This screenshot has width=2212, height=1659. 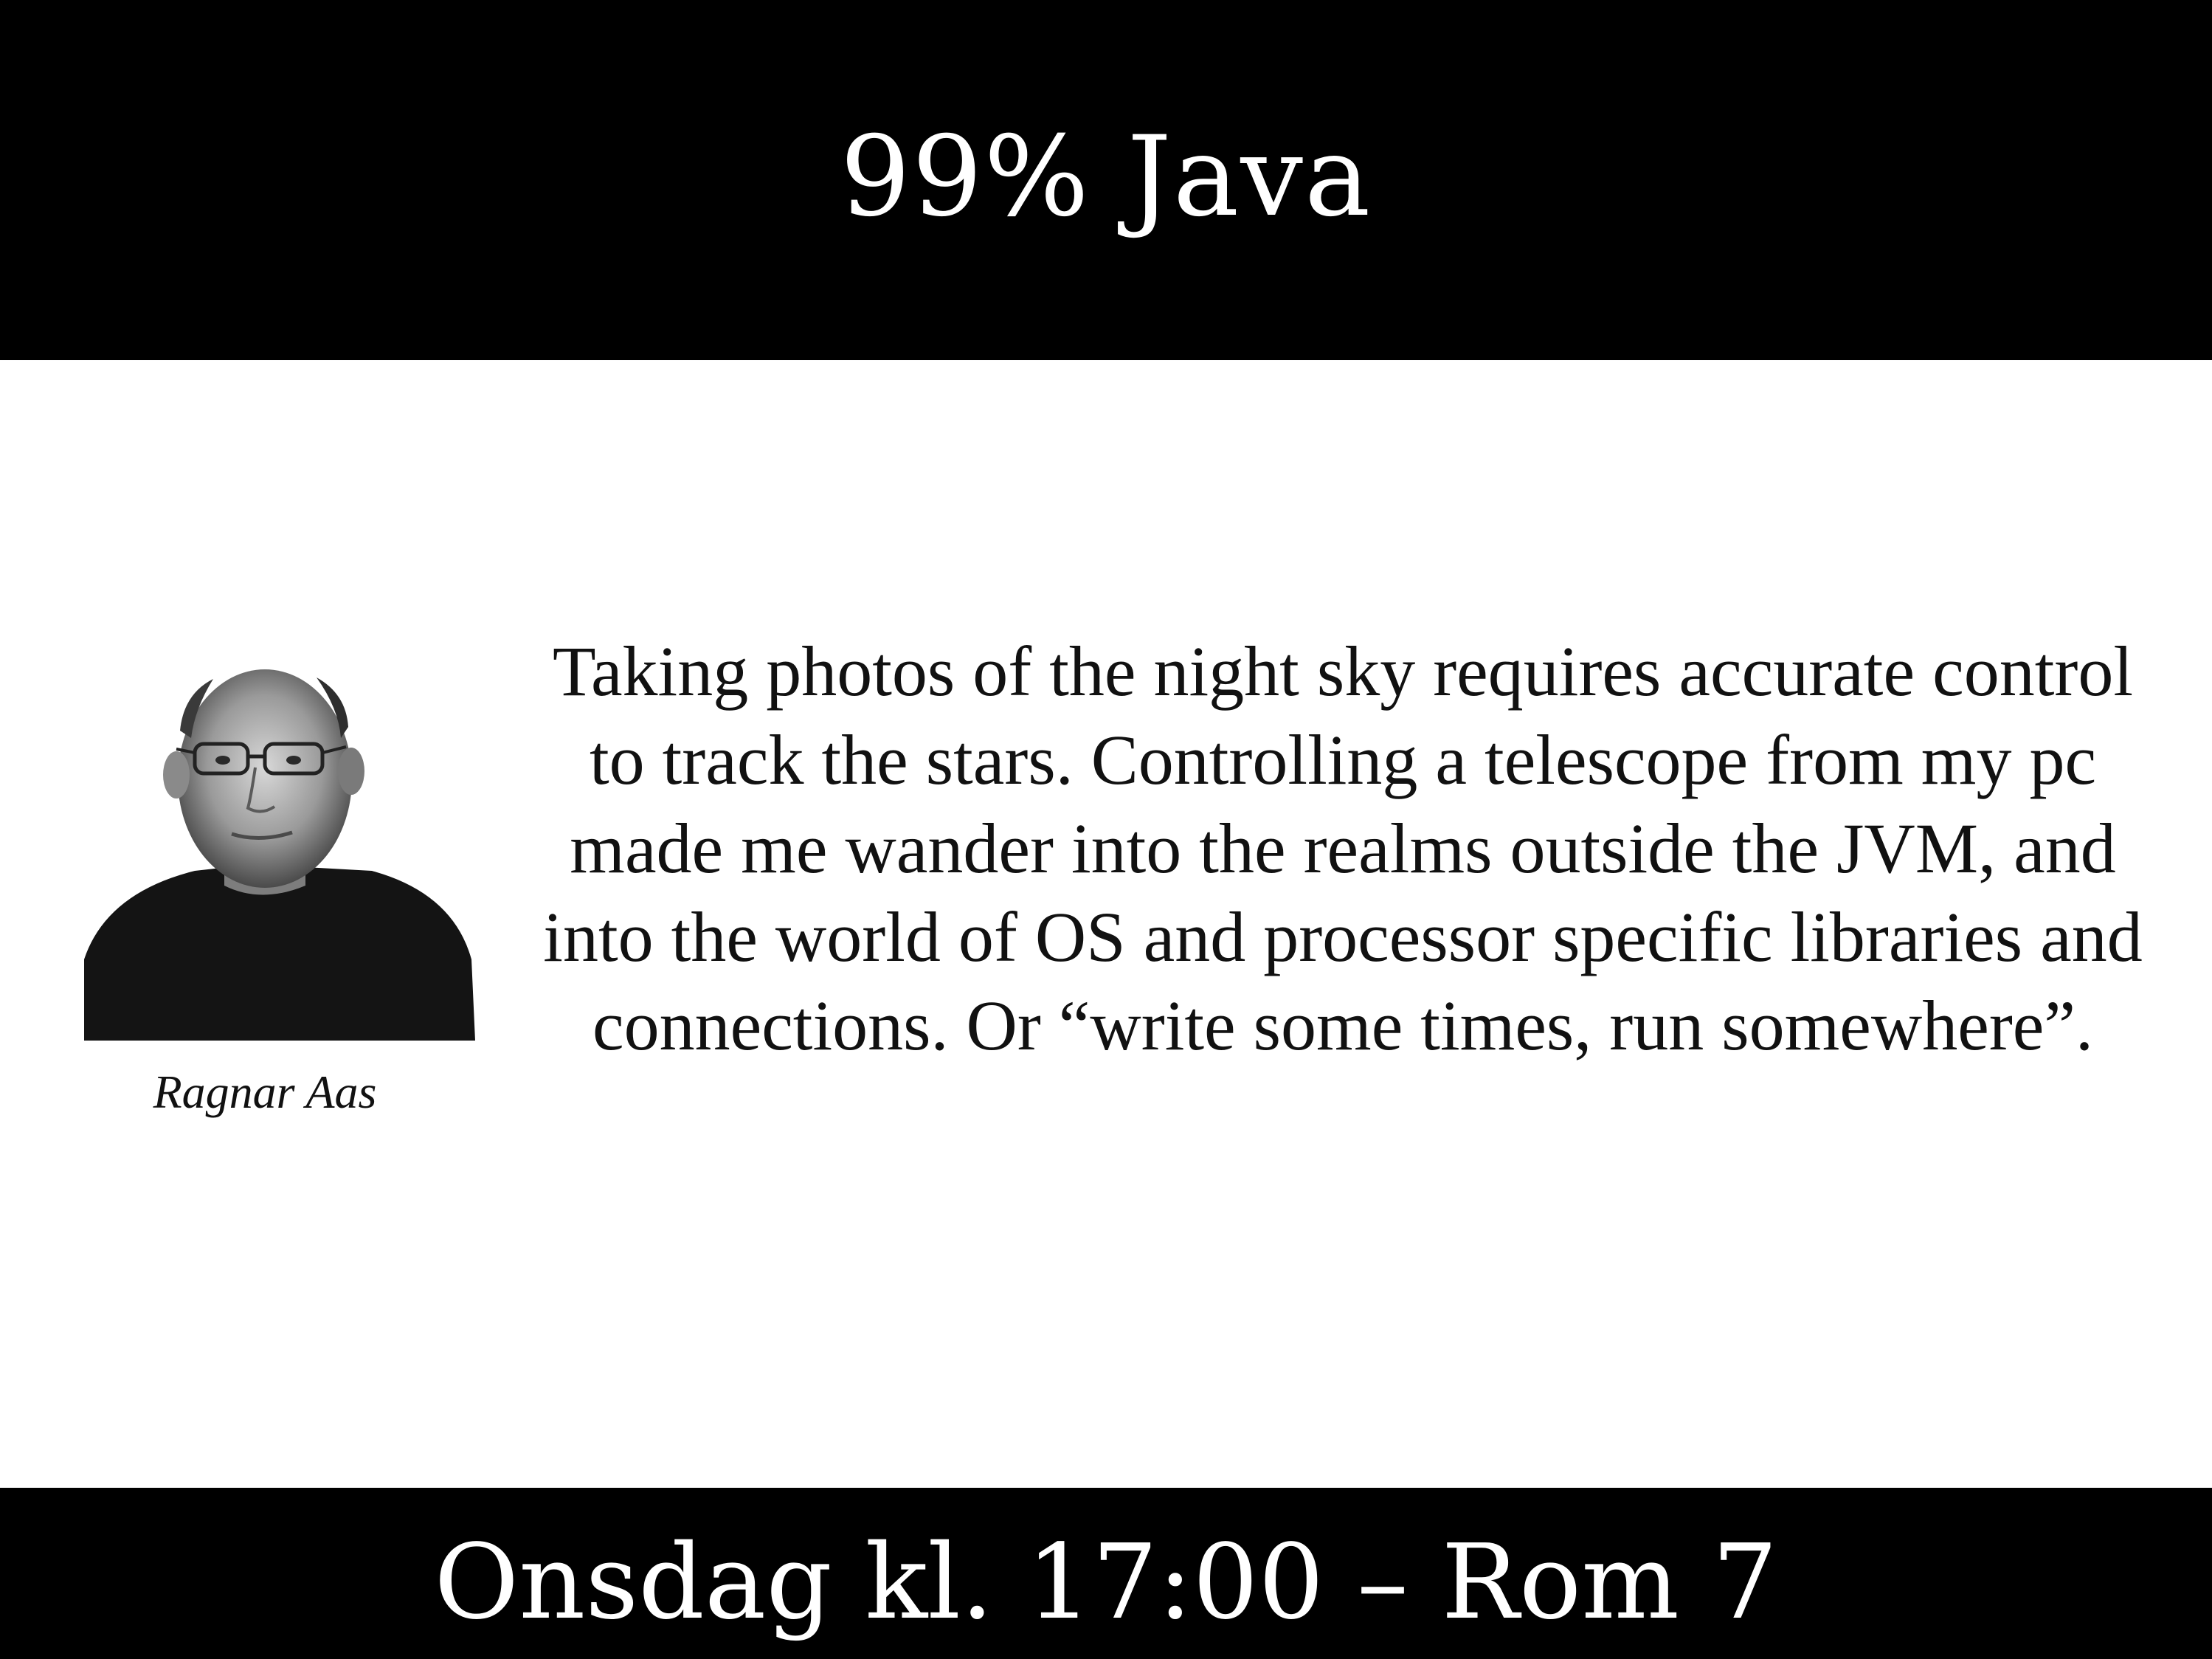 I want to click on speaker-photo, so click(x=279, y=845).